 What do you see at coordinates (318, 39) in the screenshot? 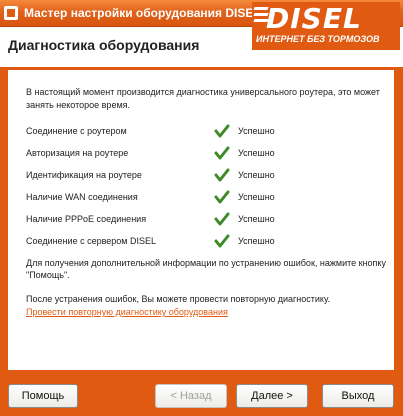
I see `logo-tagline: ИНТЕРНЕТ БЕЗ ТОРМОЗОВ` at bounding box center [318, 39].